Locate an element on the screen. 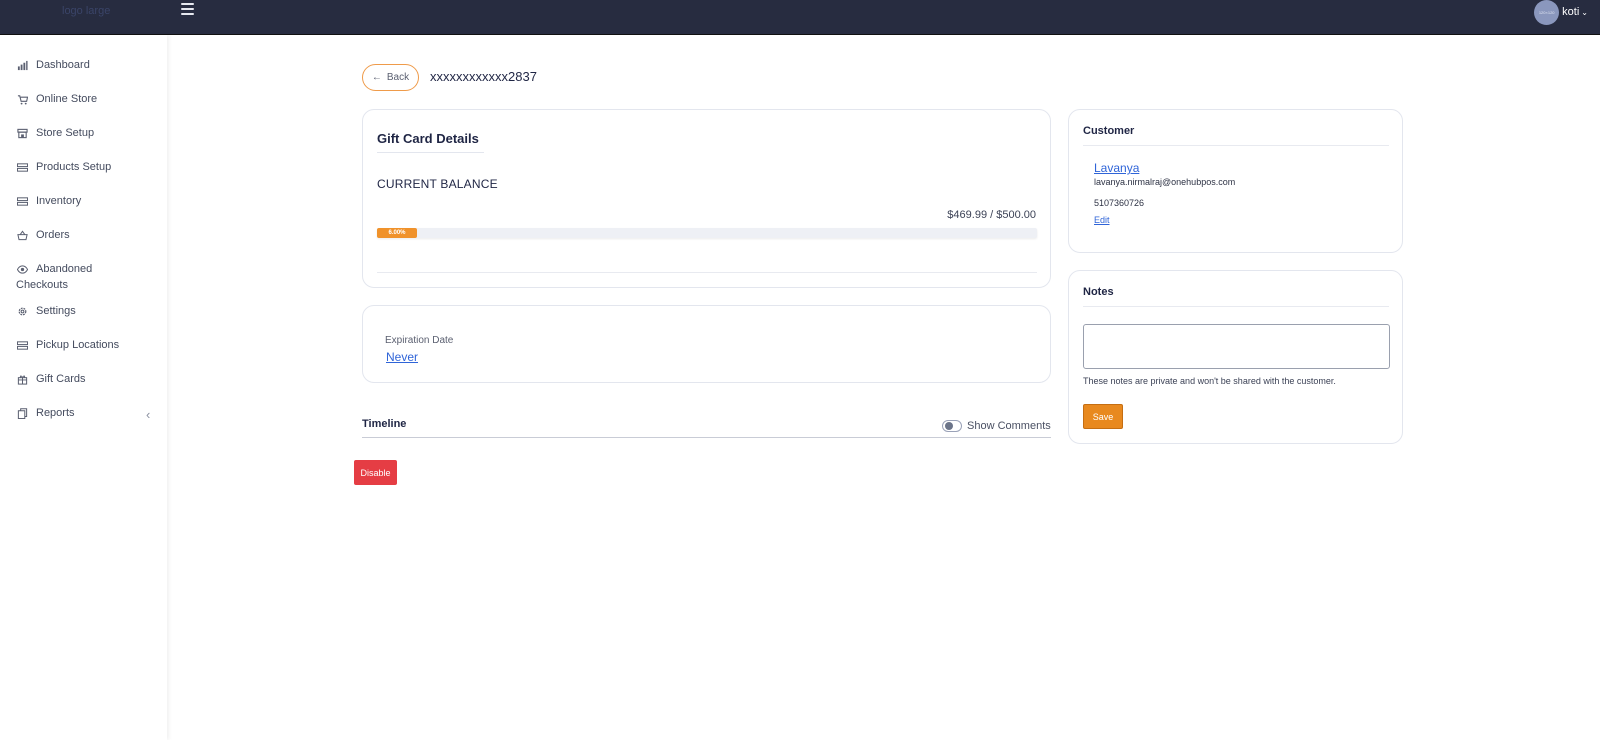 The height and width of the screenshot is (740, 1600). sidebar-item-label: Abandoned is located at coordinates (64, 269).